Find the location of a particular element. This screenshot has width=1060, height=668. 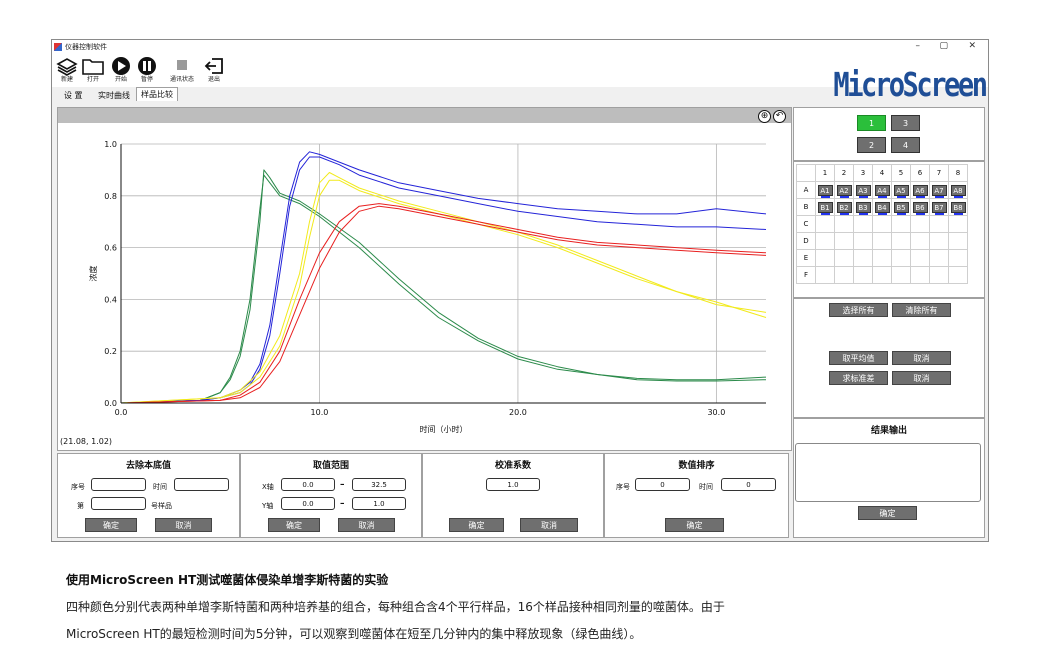

calibration-input: 1.0 is located at coordinates (513, 484).